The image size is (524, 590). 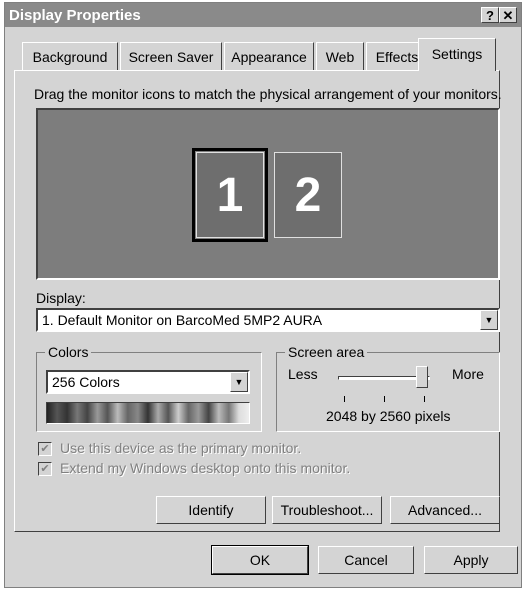 What do you see at coordinates (263, 15) in the screenshot?
I see `title-bar: Display Properties ? ✕` at bounding box center [263, 15].